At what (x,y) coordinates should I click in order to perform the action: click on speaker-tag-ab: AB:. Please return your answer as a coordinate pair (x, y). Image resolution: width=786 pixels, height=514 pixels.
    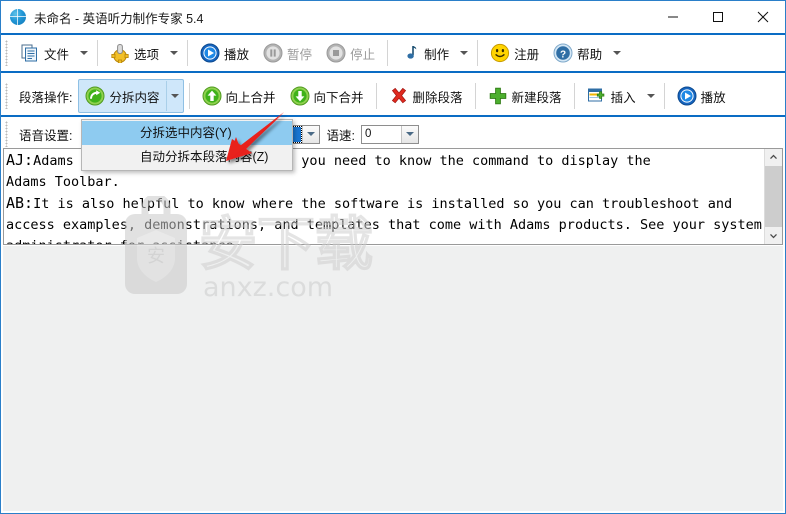
    Looking at the image, I should click on (20, 203).